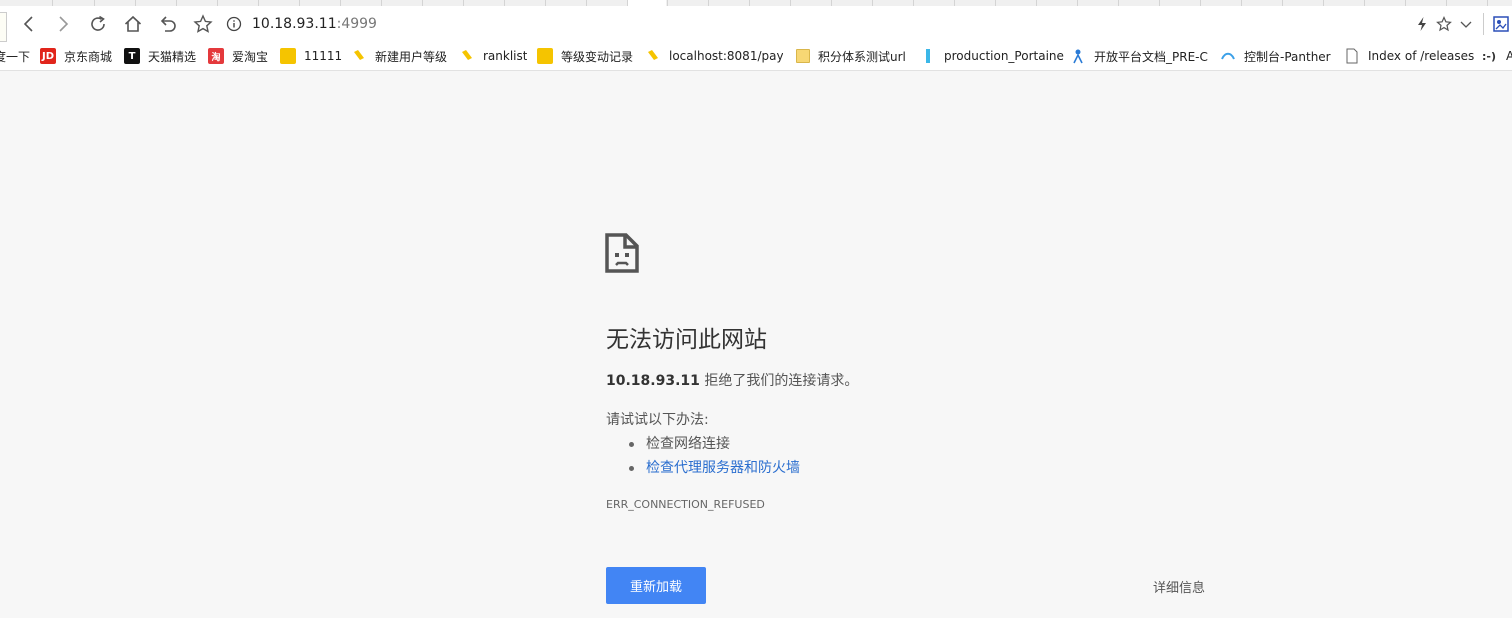 The width and height of the screenshot is (1512, 618). I want to click on error-code: ERR_CONNECTION_REFUSED, so click(685, 504).